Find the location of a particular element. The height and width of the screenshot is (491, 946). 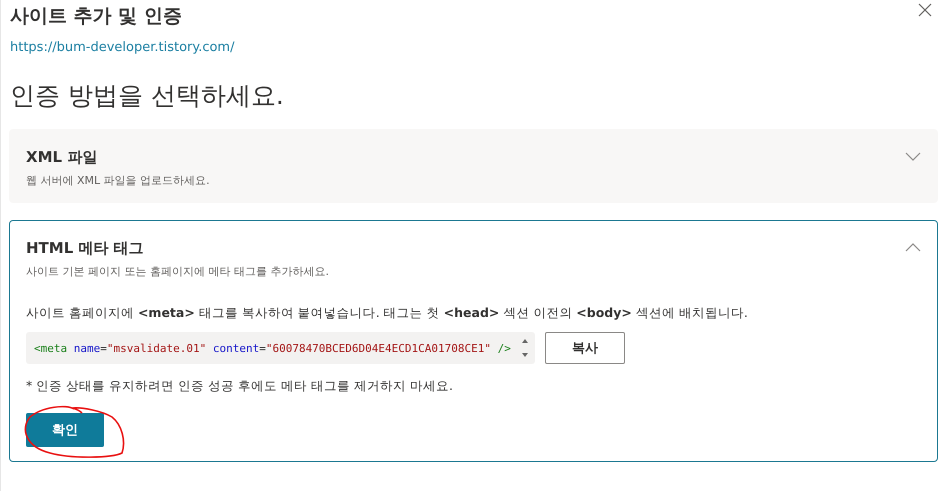

confirm-button: 확인 is located at coordinates (65, 430).